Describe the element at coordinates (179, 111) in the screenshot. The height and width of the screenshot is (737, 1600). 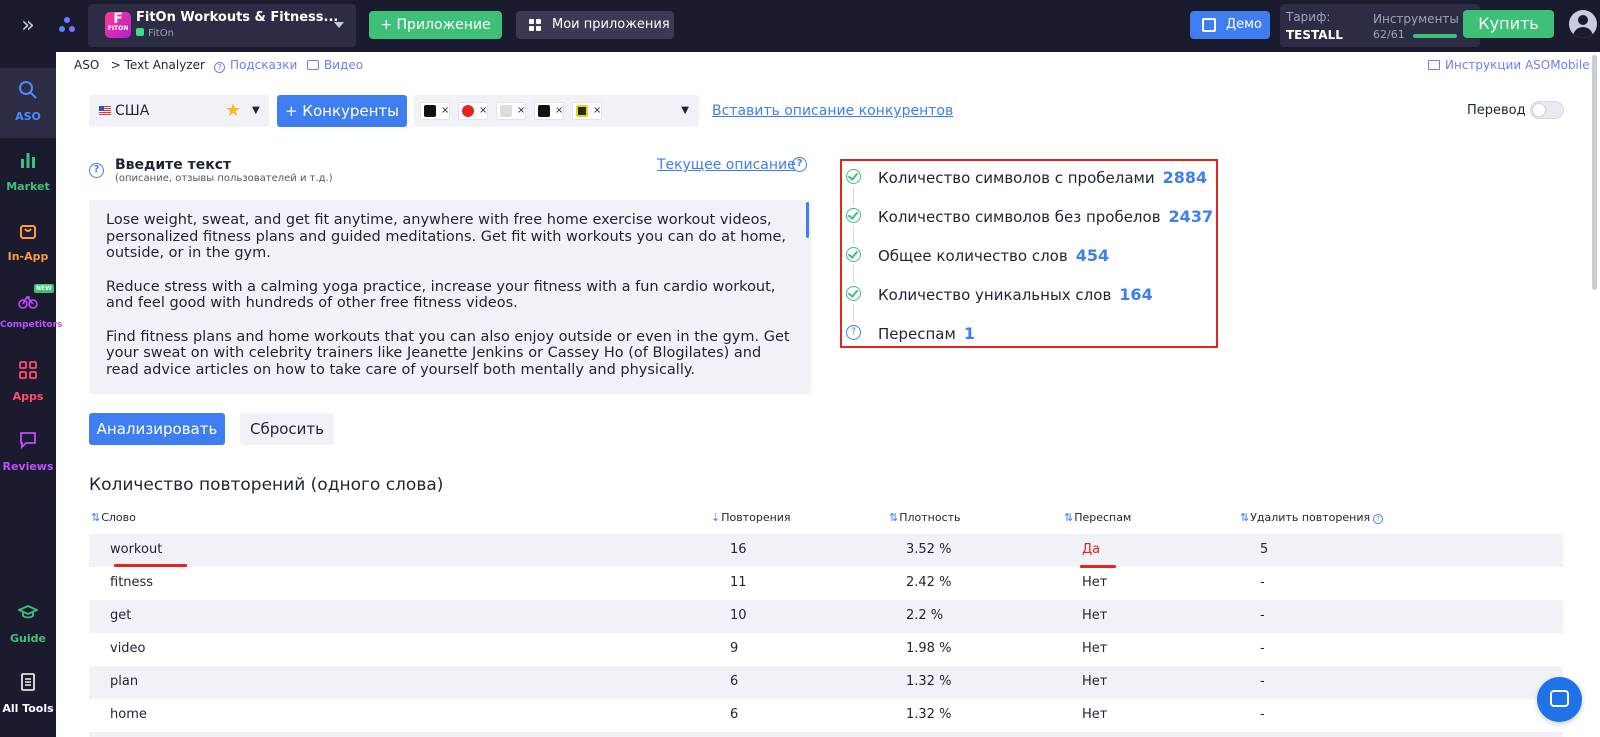
I see `country-select: США ★ ▼` at that location.